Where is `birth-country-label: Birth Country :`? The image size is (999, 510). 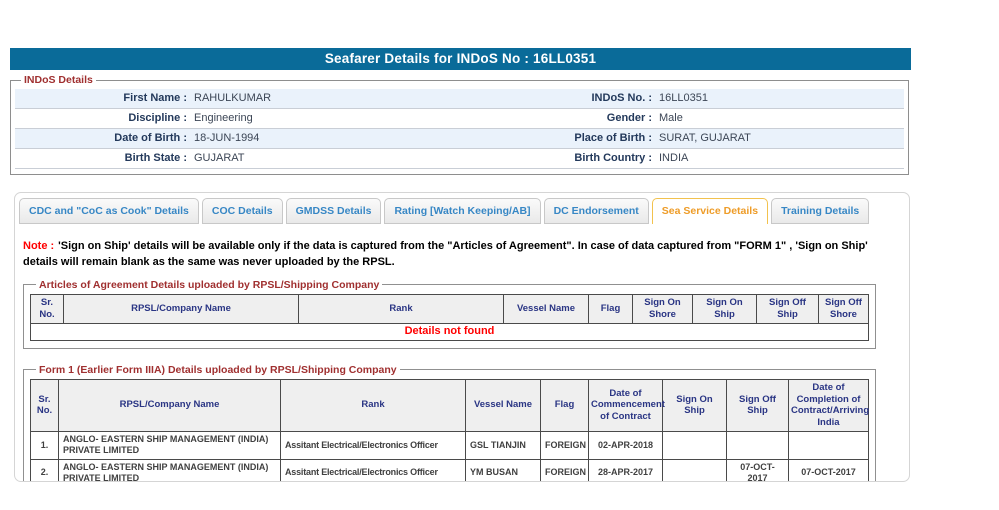
birth-country-label: Birth Country : is located at coordinates (613, 158).